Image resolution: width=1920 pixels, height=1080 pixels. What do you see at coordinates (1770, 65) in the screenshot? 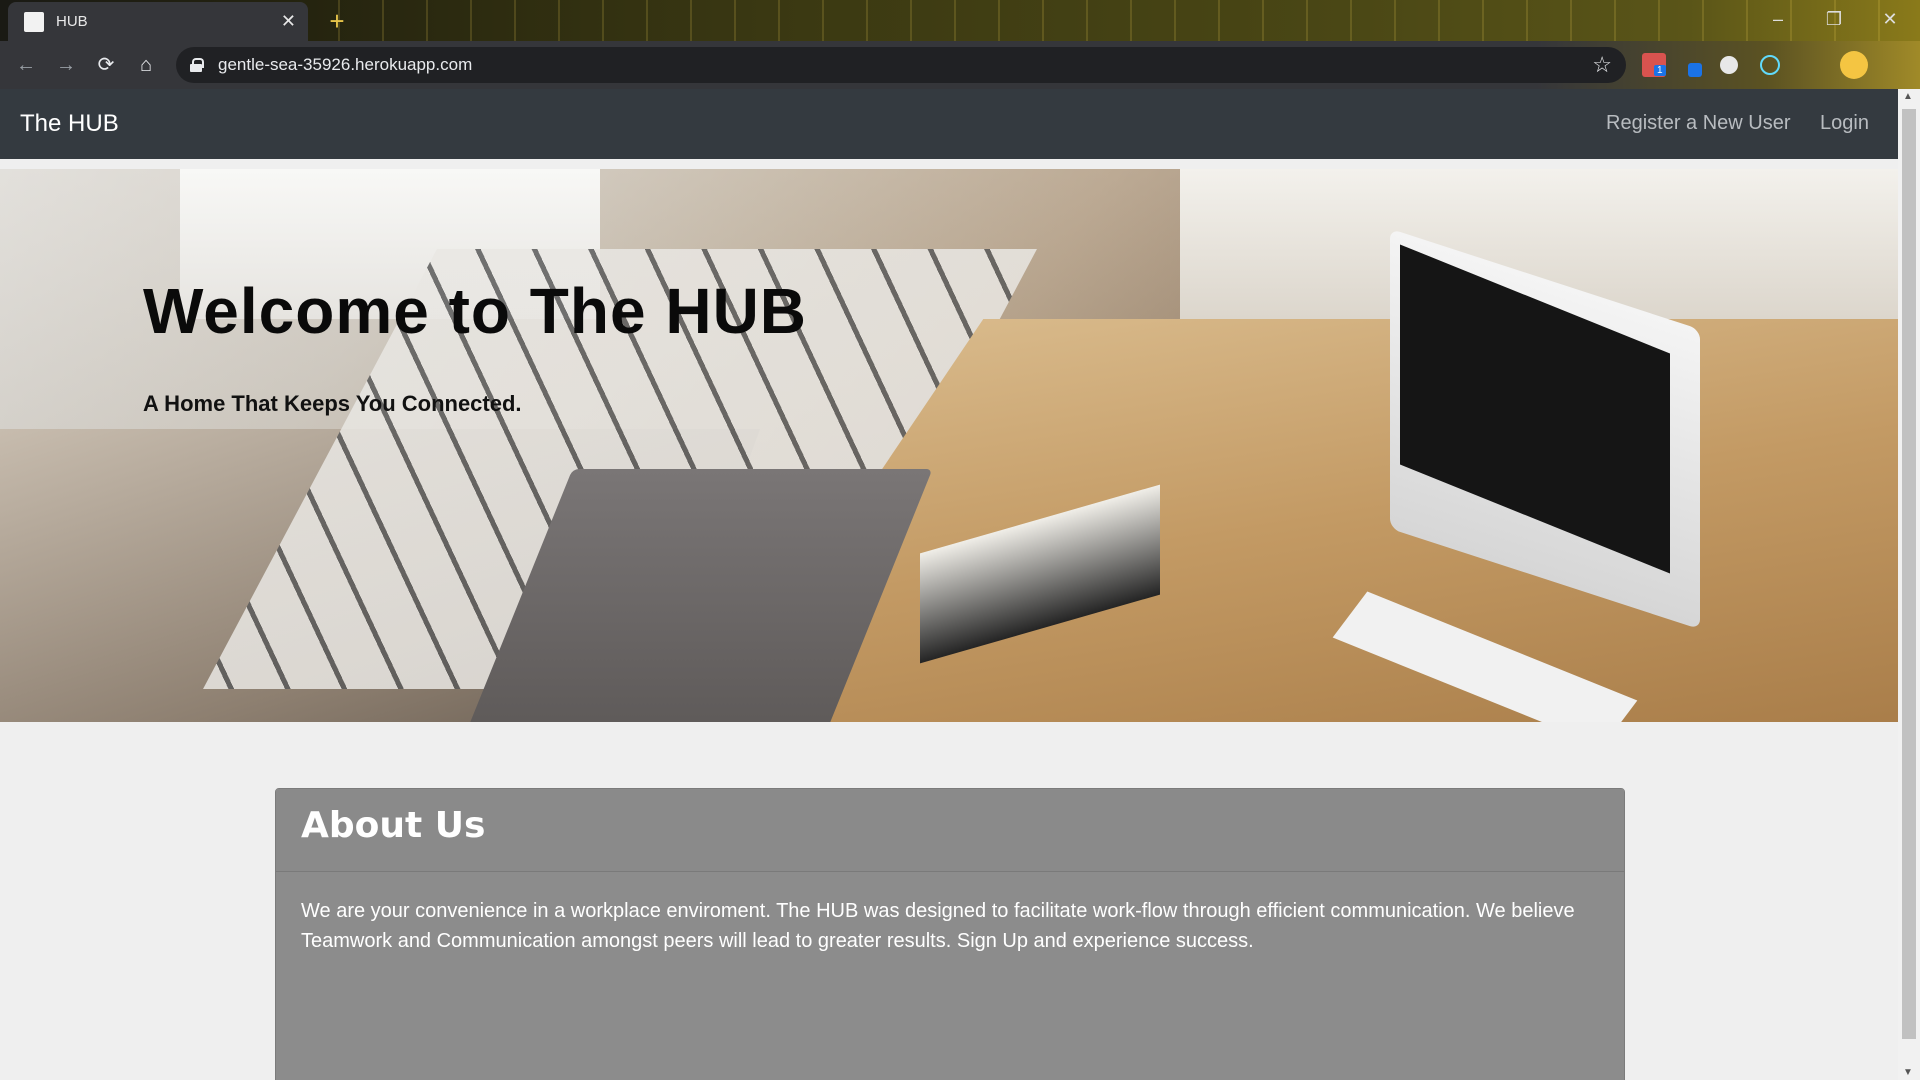
I see `react-devtools-icon` at bounding box center [1770, 65].